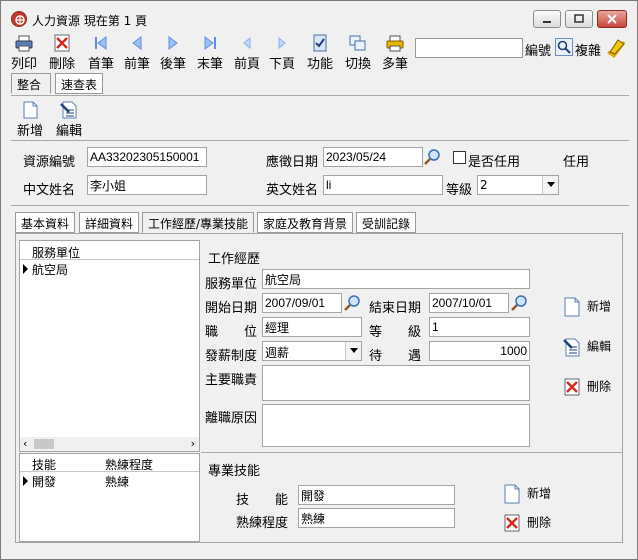 Image resolution: width=638 pixels, height=560 pixels. Describe the element at coordinates (231, 380) in the screenshot. I see `duty-label: 主要職責` at that location.